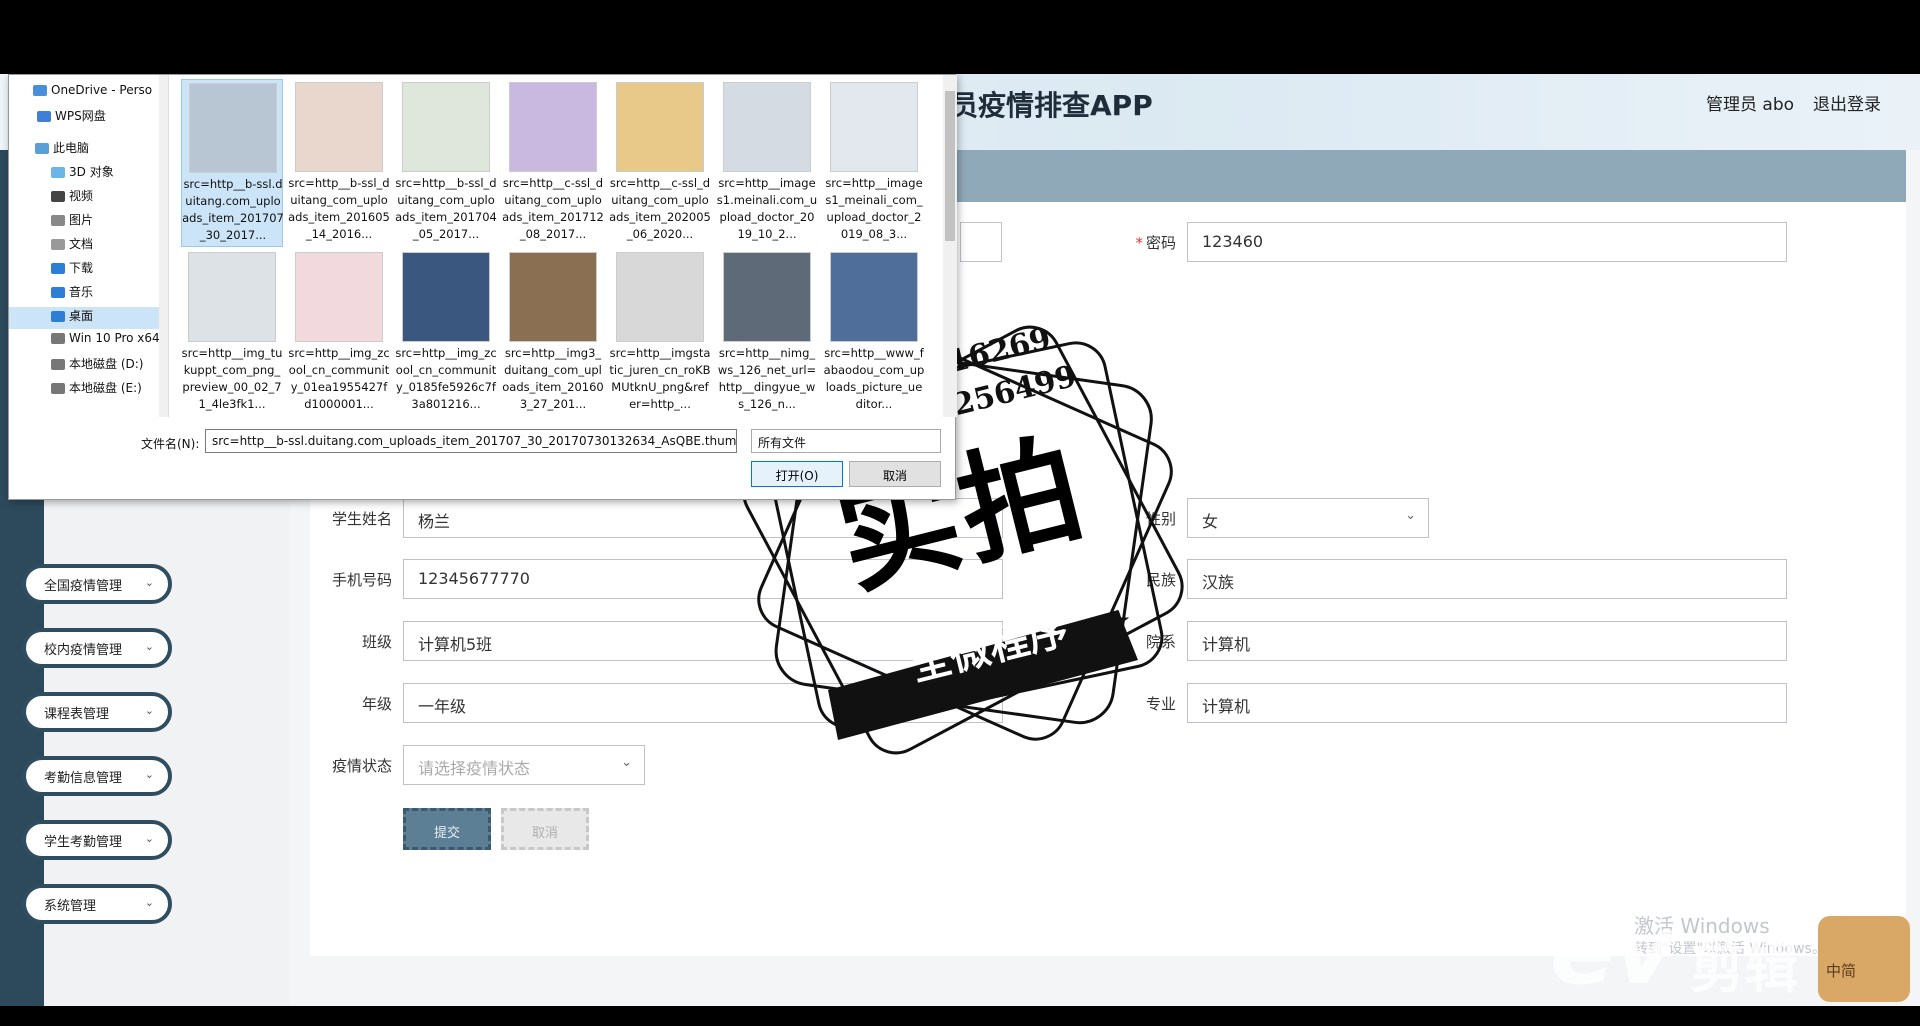 The height and width of the screenshot is (1026, 1920). Describe the element at coordinates (81, 196) in the screenshot. I see `nav-label: 视频` at that location.